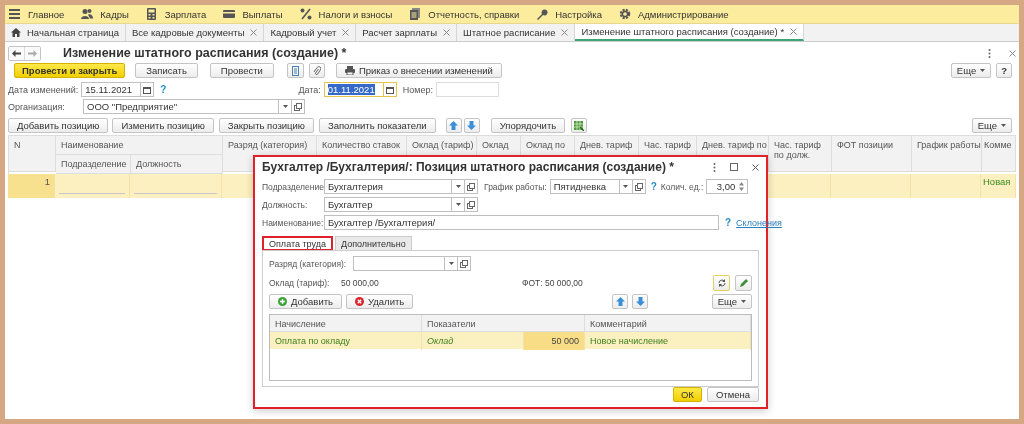  Describe the element at coordinates (93, 164) in the screenshot. I see `column-header: Подразделение` at that location.